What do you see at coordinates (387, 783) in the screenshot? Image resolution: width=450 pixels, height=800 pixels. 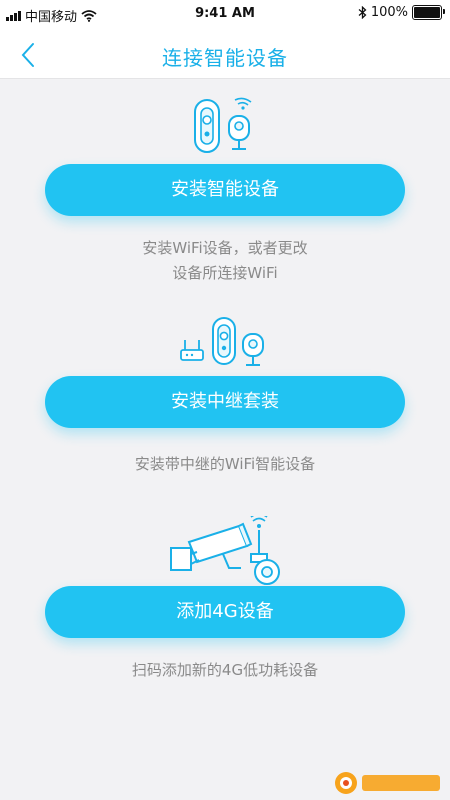 I see `watermark-logo` at bounding box center [387, 783].